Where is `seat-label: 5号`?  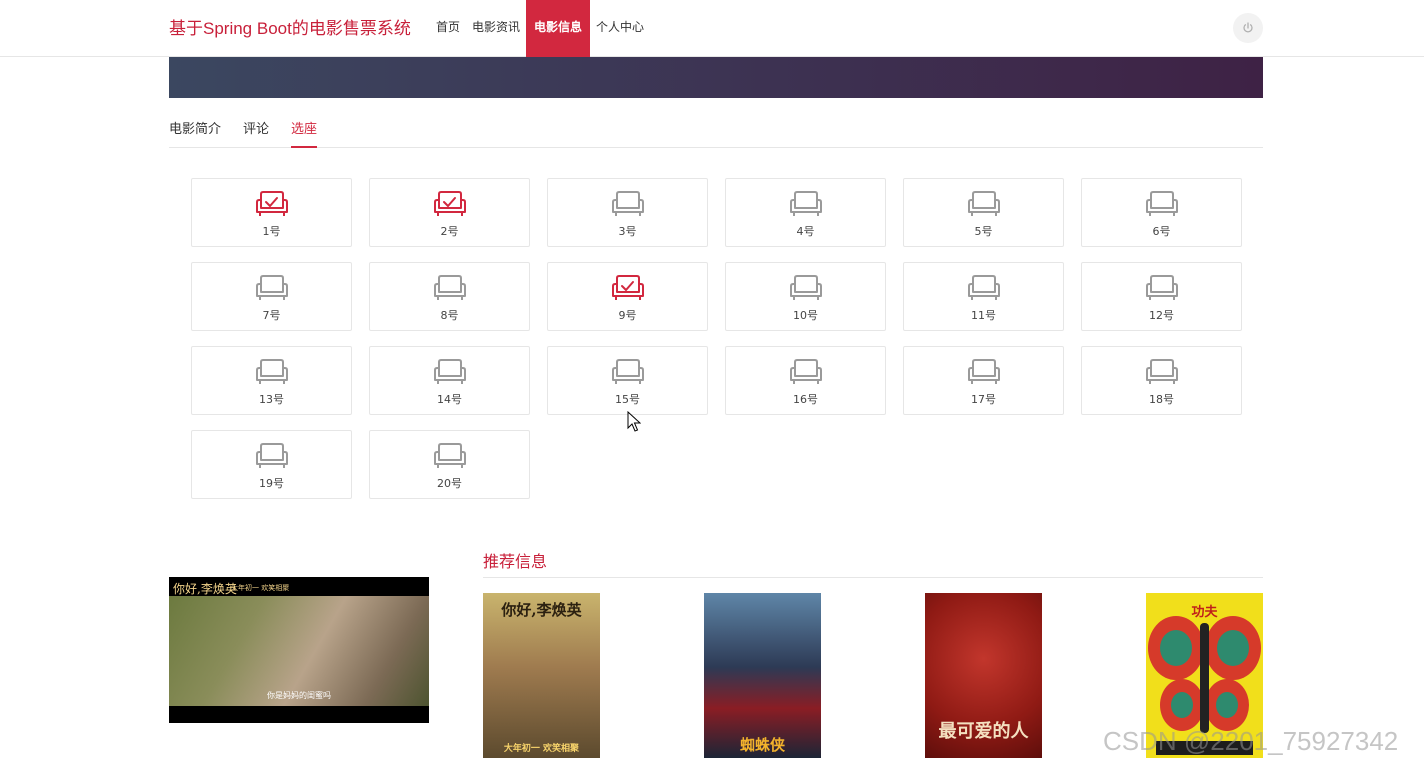
seat-label: 5号 is located at coordinates (983, 231).